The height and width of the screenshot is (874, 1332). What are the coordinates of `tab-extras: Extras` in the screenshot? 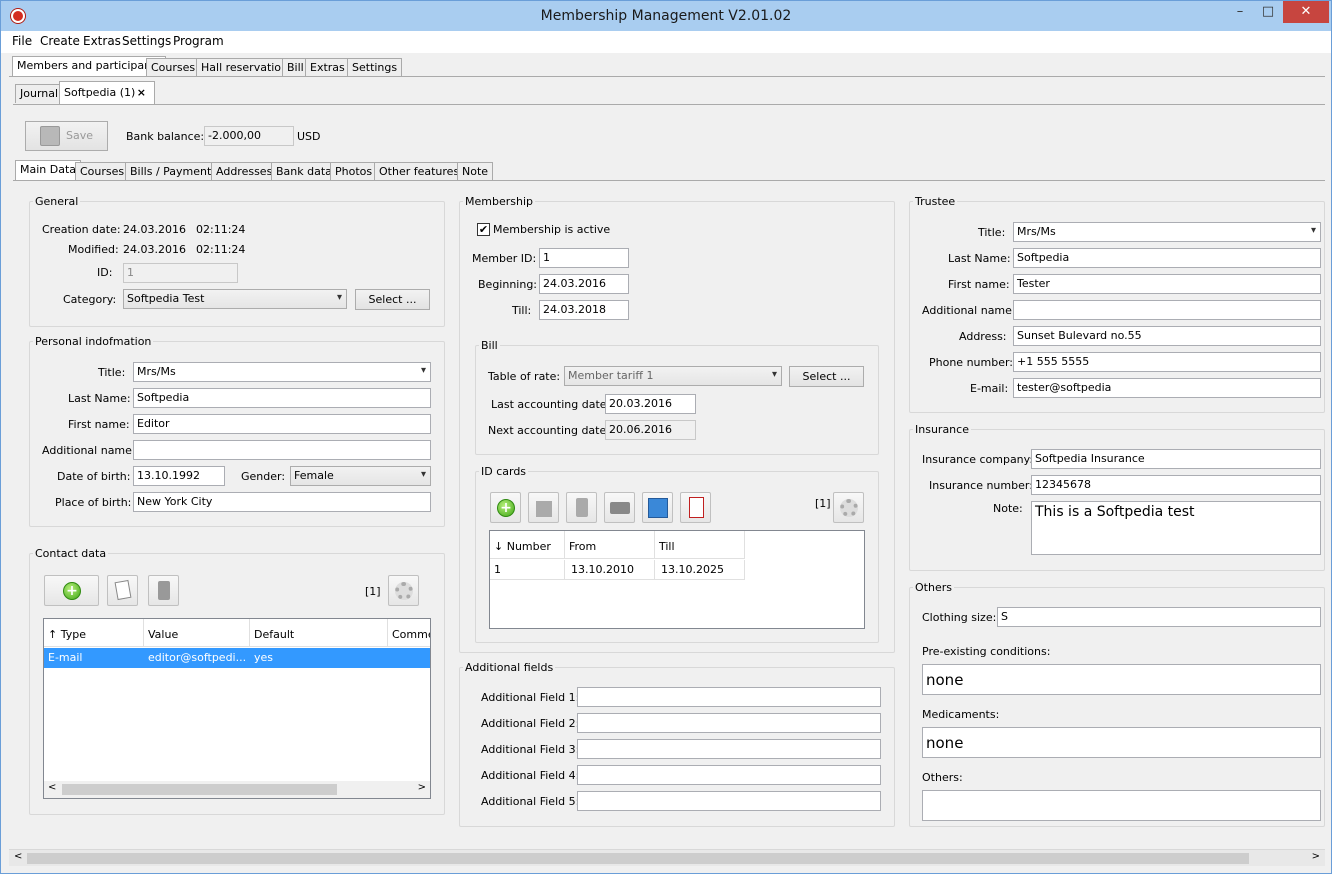 It's located at (327, 67).